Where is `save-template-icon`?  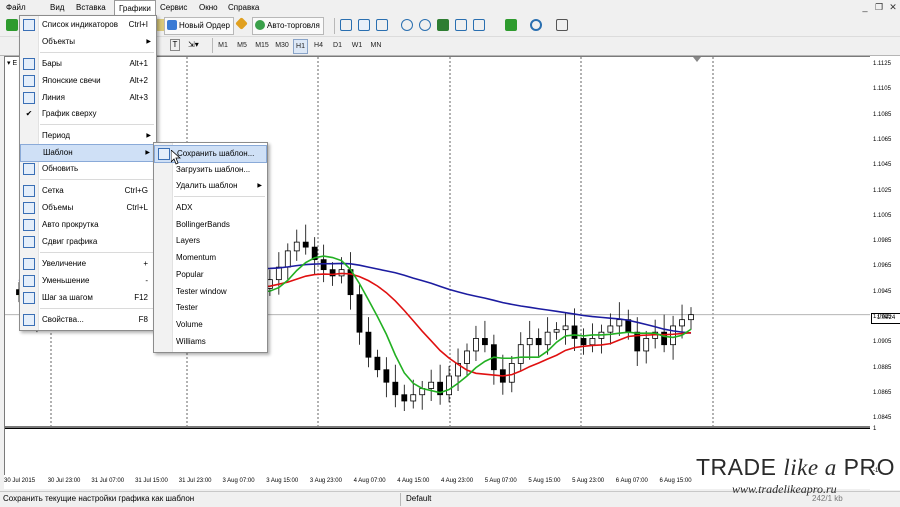 save-template-icon is located at coordinates (164, 154).